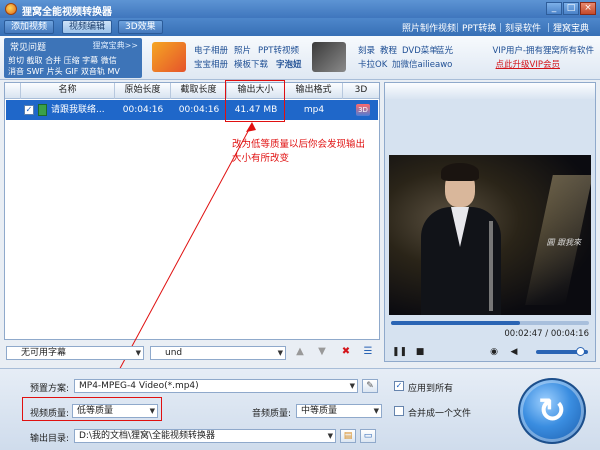 Image resolution: width=600 pixels, height=450 pixels. What do you see at coordinates (420, 352) in the screenshot?
I see `stop-icon: ■` at bounding box center [420, 352].